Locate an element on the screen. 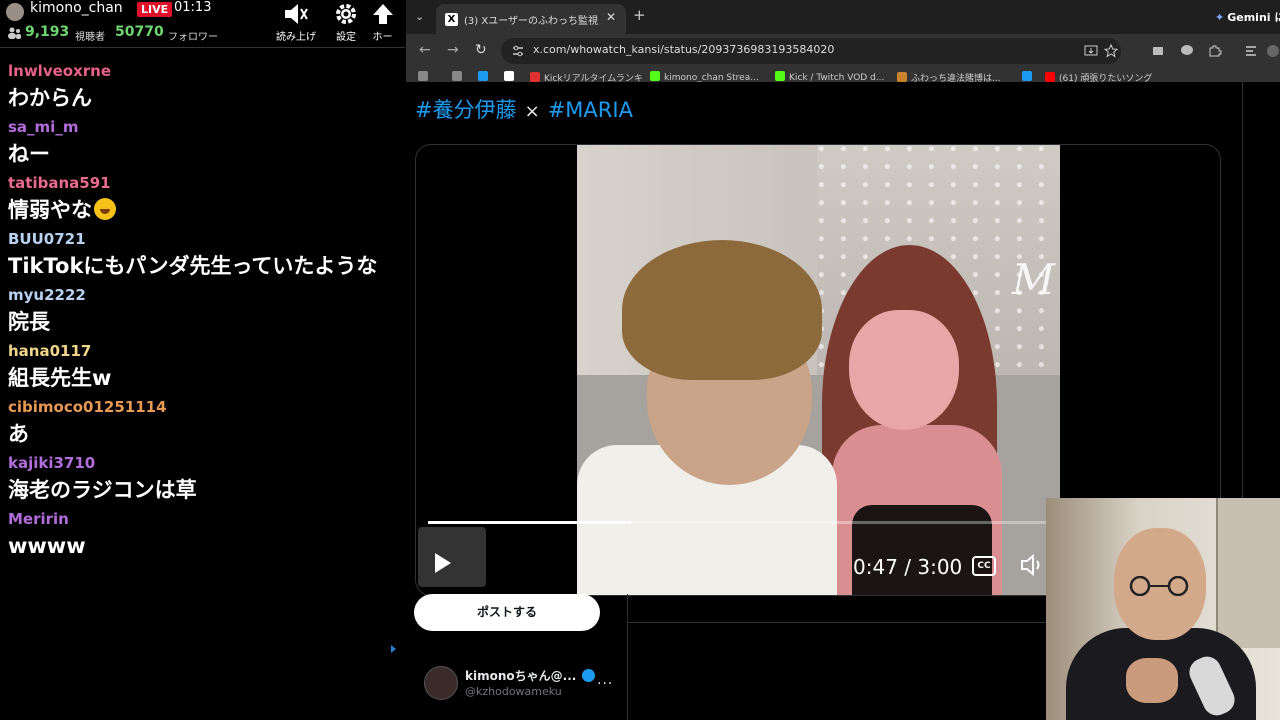 The height and width of the screenshot is (720, 1280). follower-count: 50770 is located at coordinates (139, 32).